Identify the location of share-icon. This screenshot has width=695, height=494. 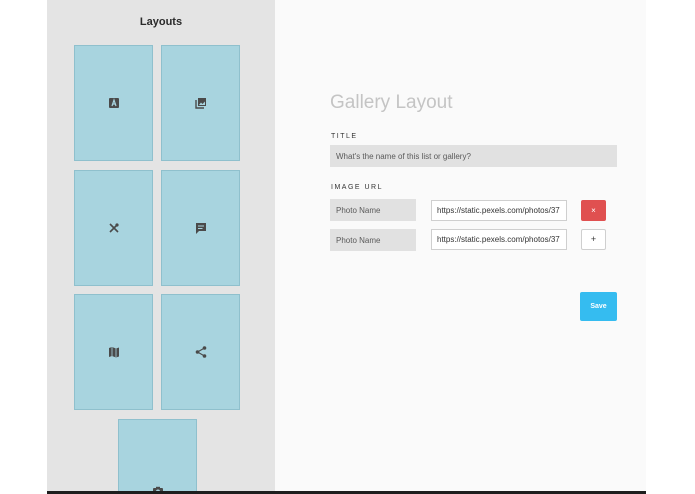
(201, 352).